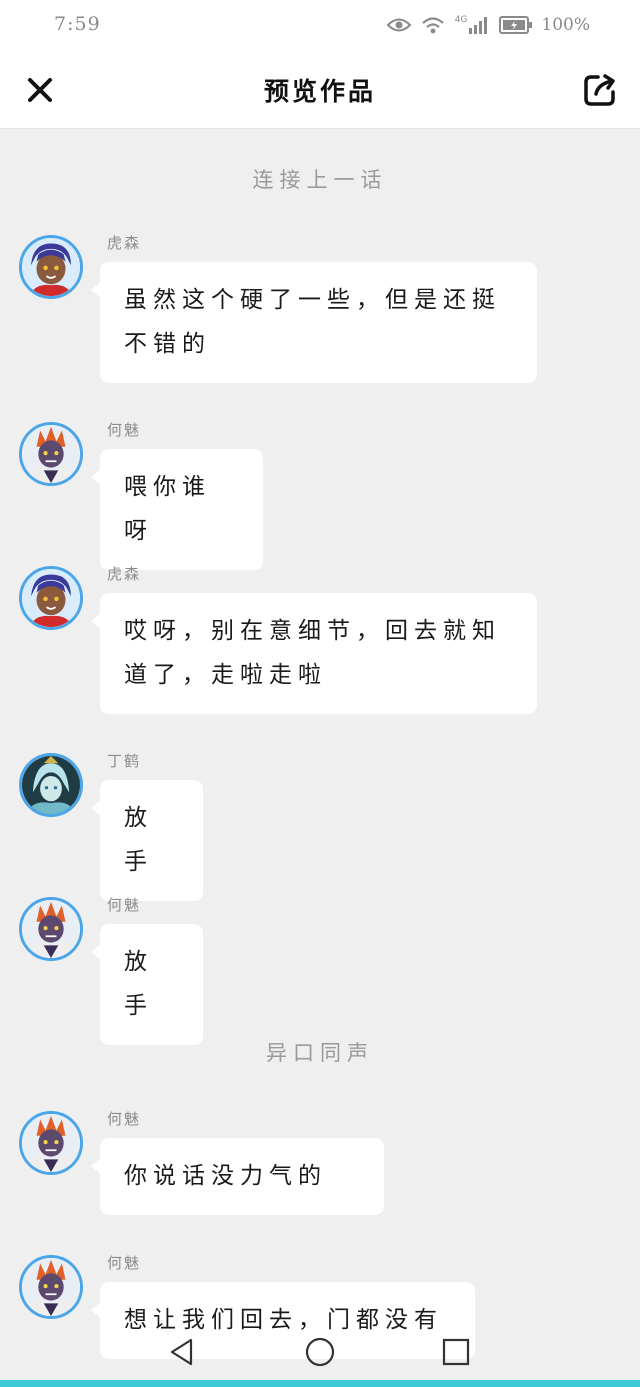  Describe the element at coordinates (77, 24) in the screenshot. I see `status-time: 7:59` at that location.